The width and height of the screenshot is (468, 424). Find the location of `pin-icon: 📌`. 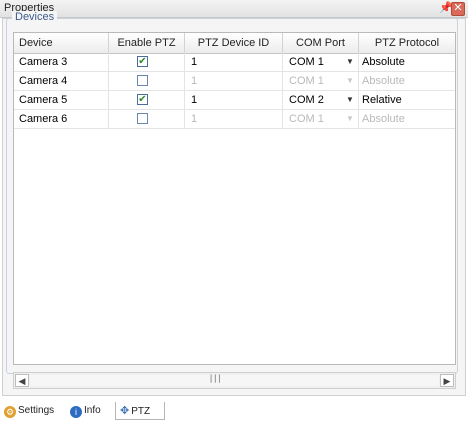

pin-icon: 📌 is located at coordinates (446, 8).